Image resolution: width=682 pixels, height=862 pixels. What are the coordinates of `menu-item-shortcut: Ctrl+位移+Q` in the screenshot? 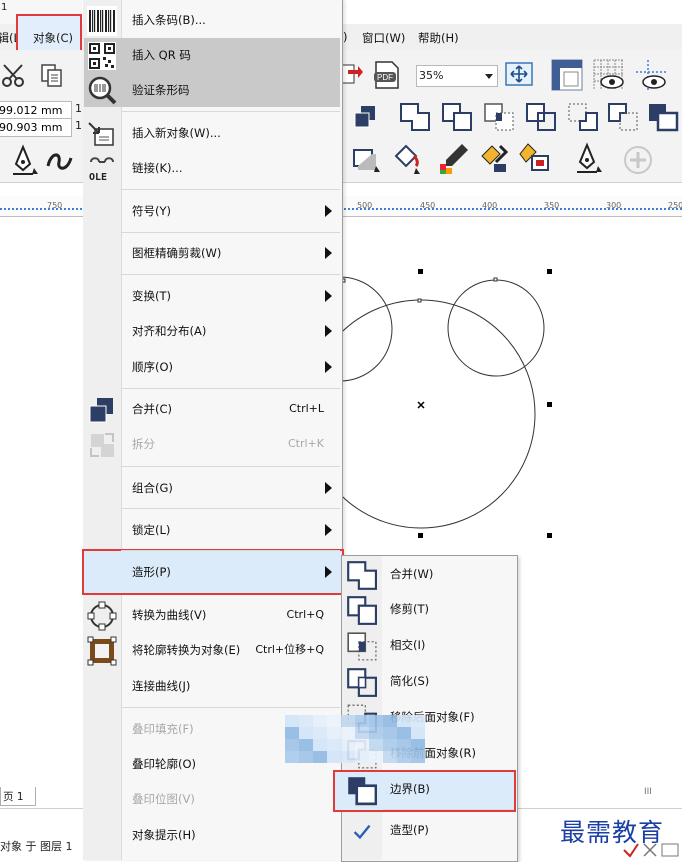 It's located at (289, 649).